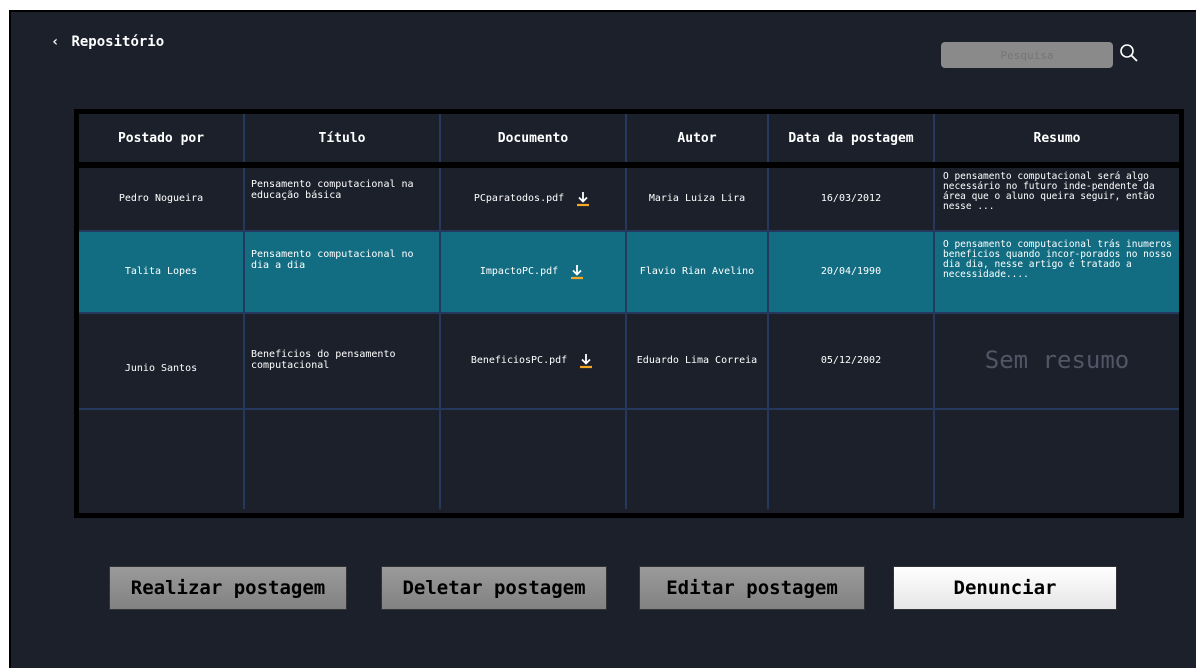 This screenshot has width=1198, height=668. I want to click on cell-documento: BeneficiosPC.pdf, so click(534, 361).